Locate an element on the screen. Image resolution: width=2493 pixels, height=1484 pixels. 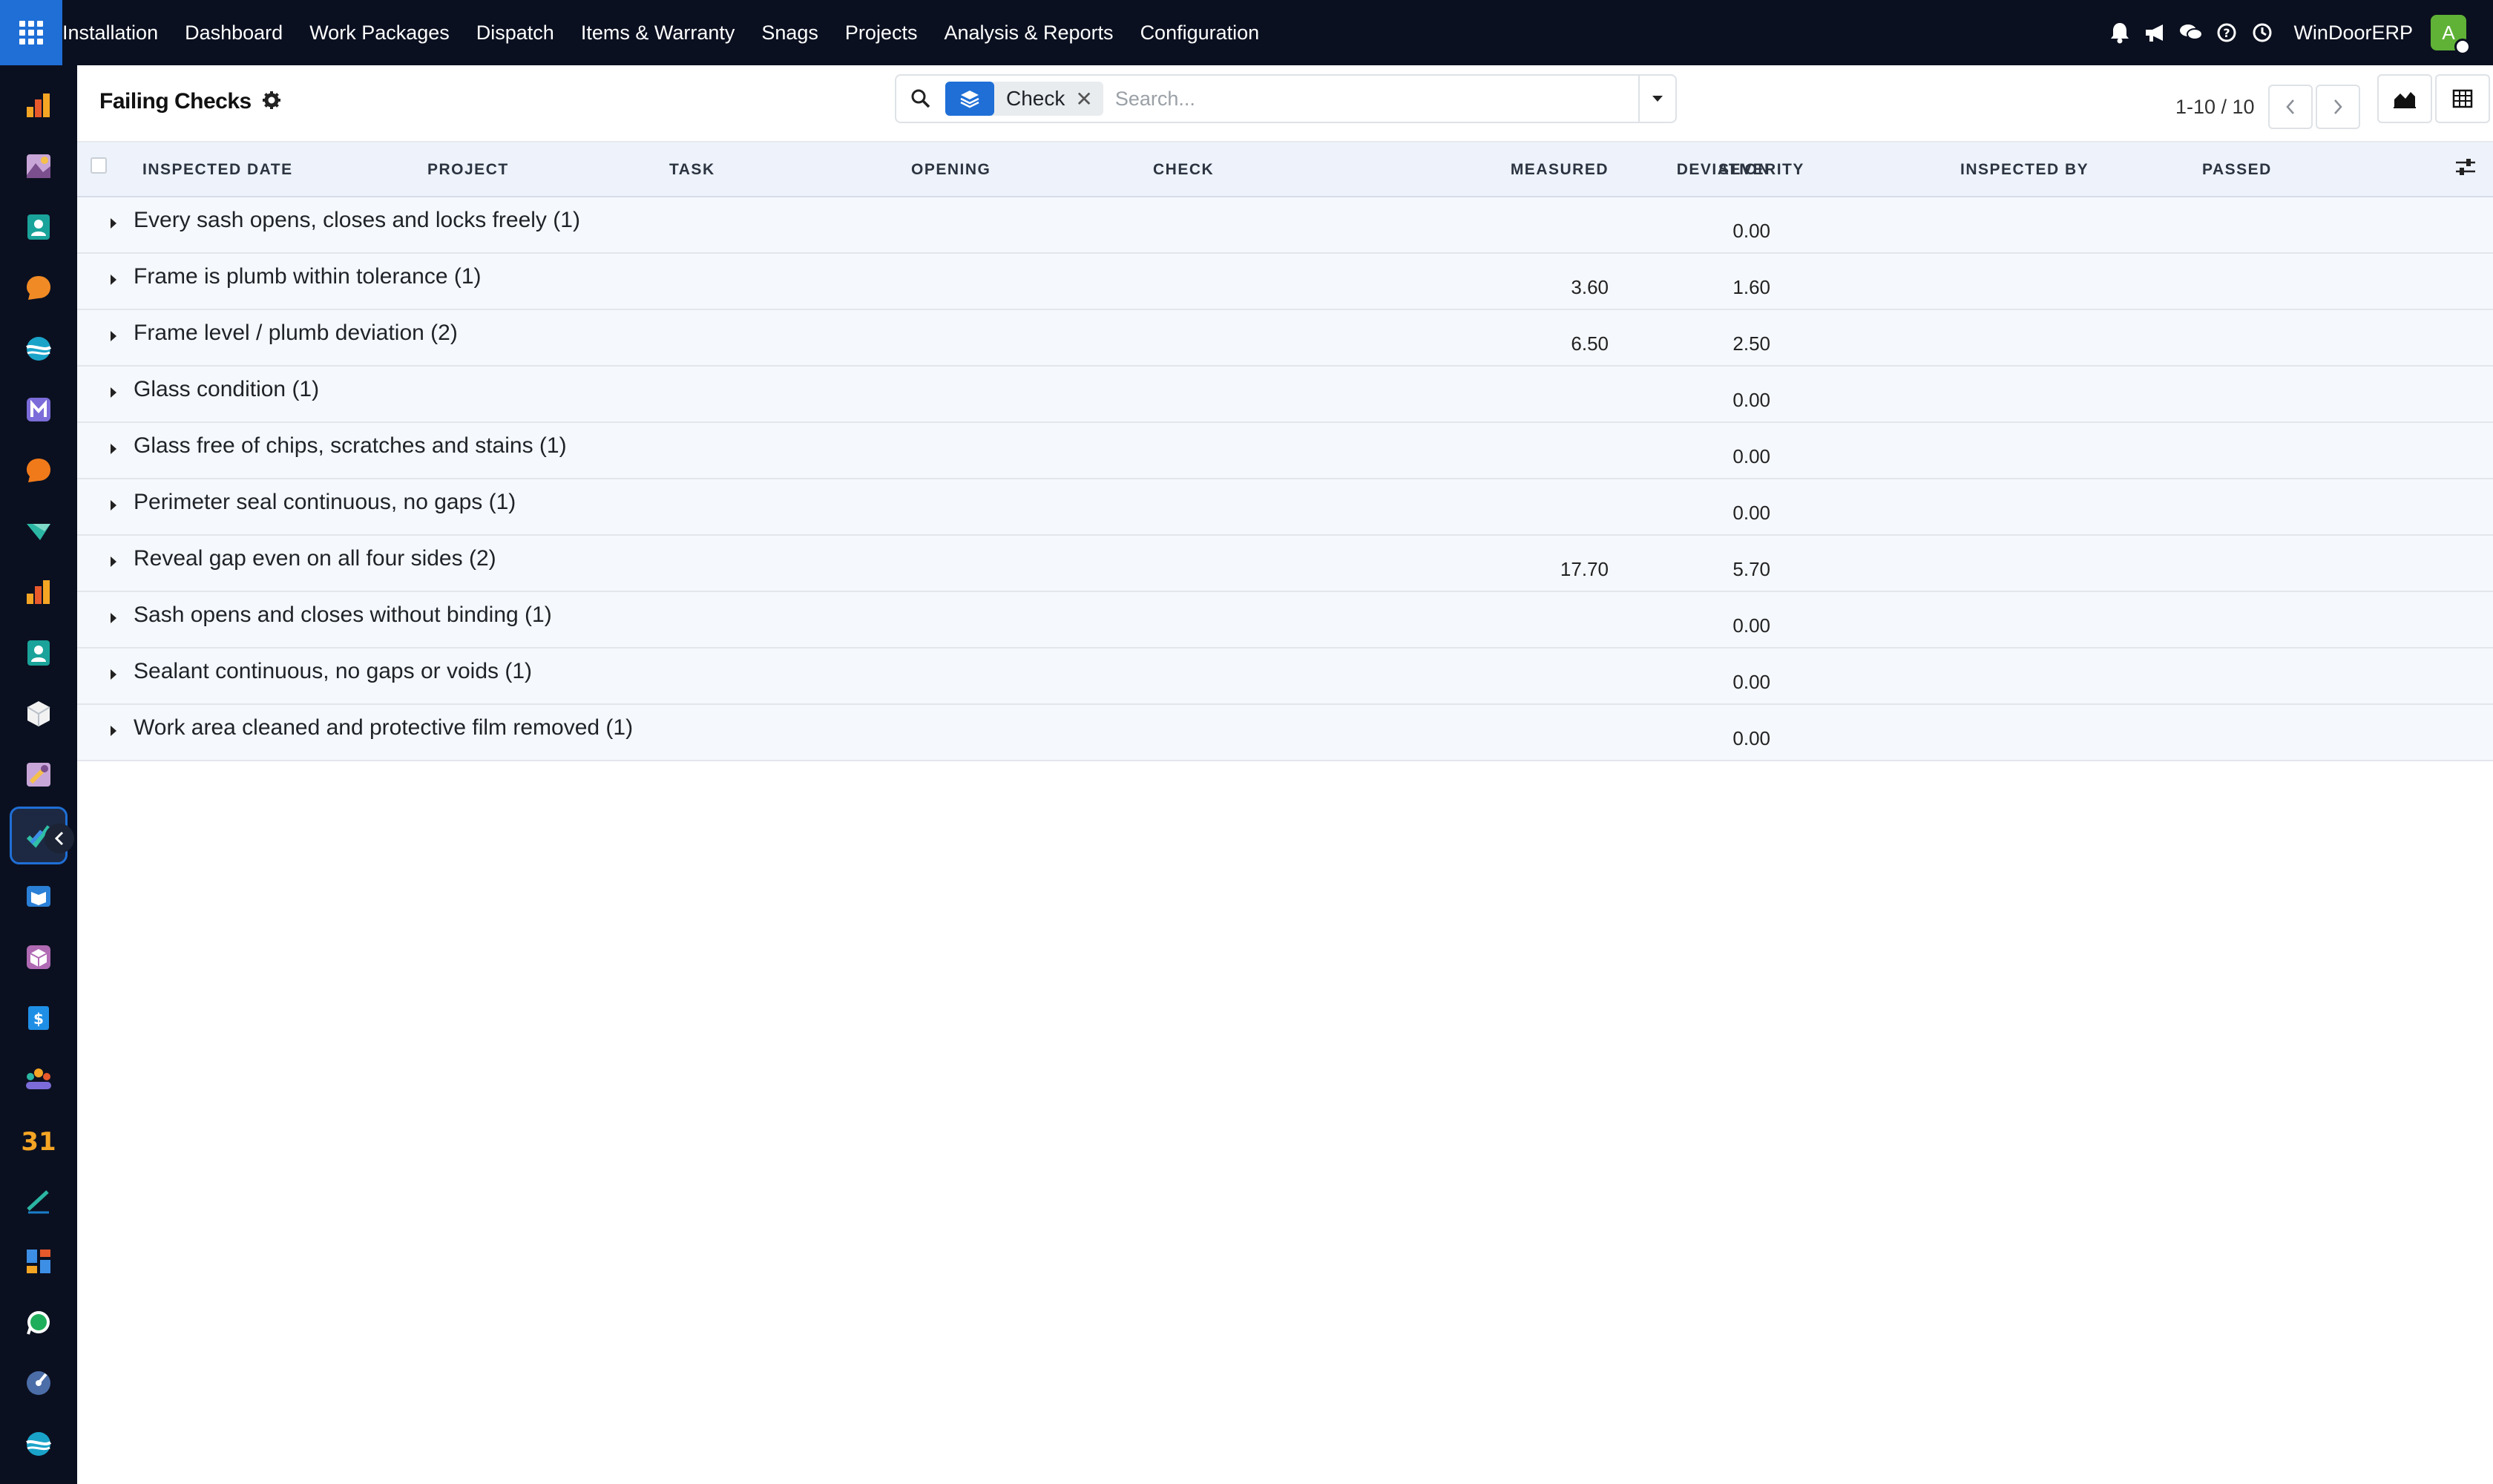
bell-icon is located at coordinates (2120, 33).